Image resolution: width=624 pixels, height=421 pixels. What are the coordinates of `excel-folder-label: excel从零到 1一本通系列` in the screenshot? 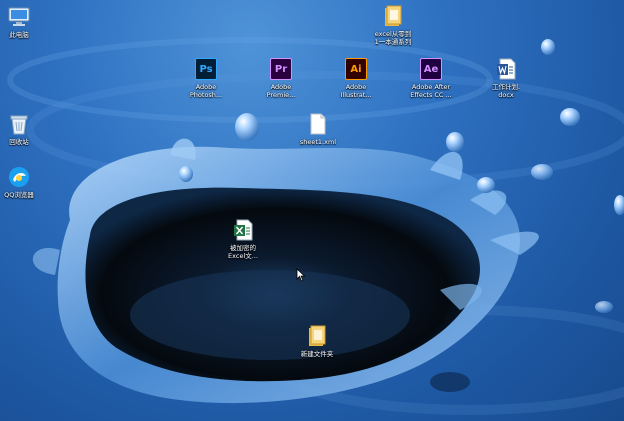 It's located at (393, 38).